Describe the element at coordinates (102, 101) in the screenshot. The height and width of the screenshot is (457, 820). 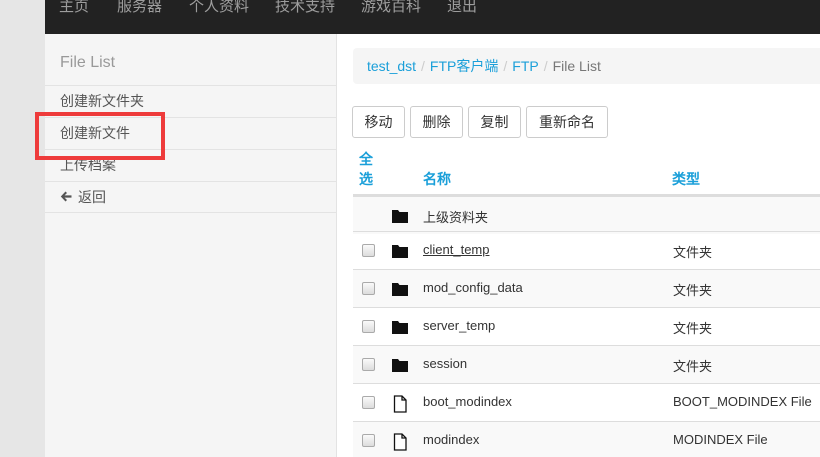
I see `sidebar-item-label: 创建新文件夹` at that location.